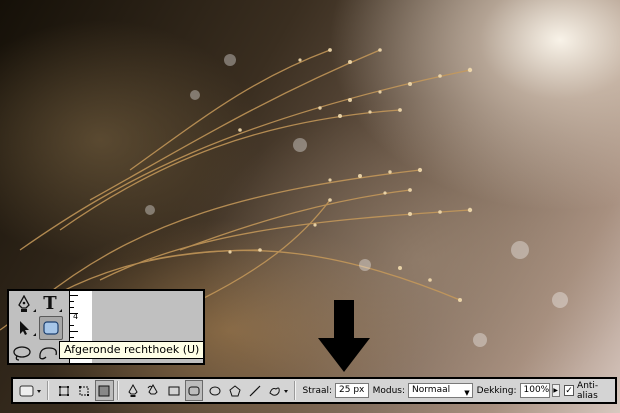 This screenshot has height=413, width=620. Describe the element at coordinates (60, 310) in the screenshot. I see `type-flyout-indicator` at that location.